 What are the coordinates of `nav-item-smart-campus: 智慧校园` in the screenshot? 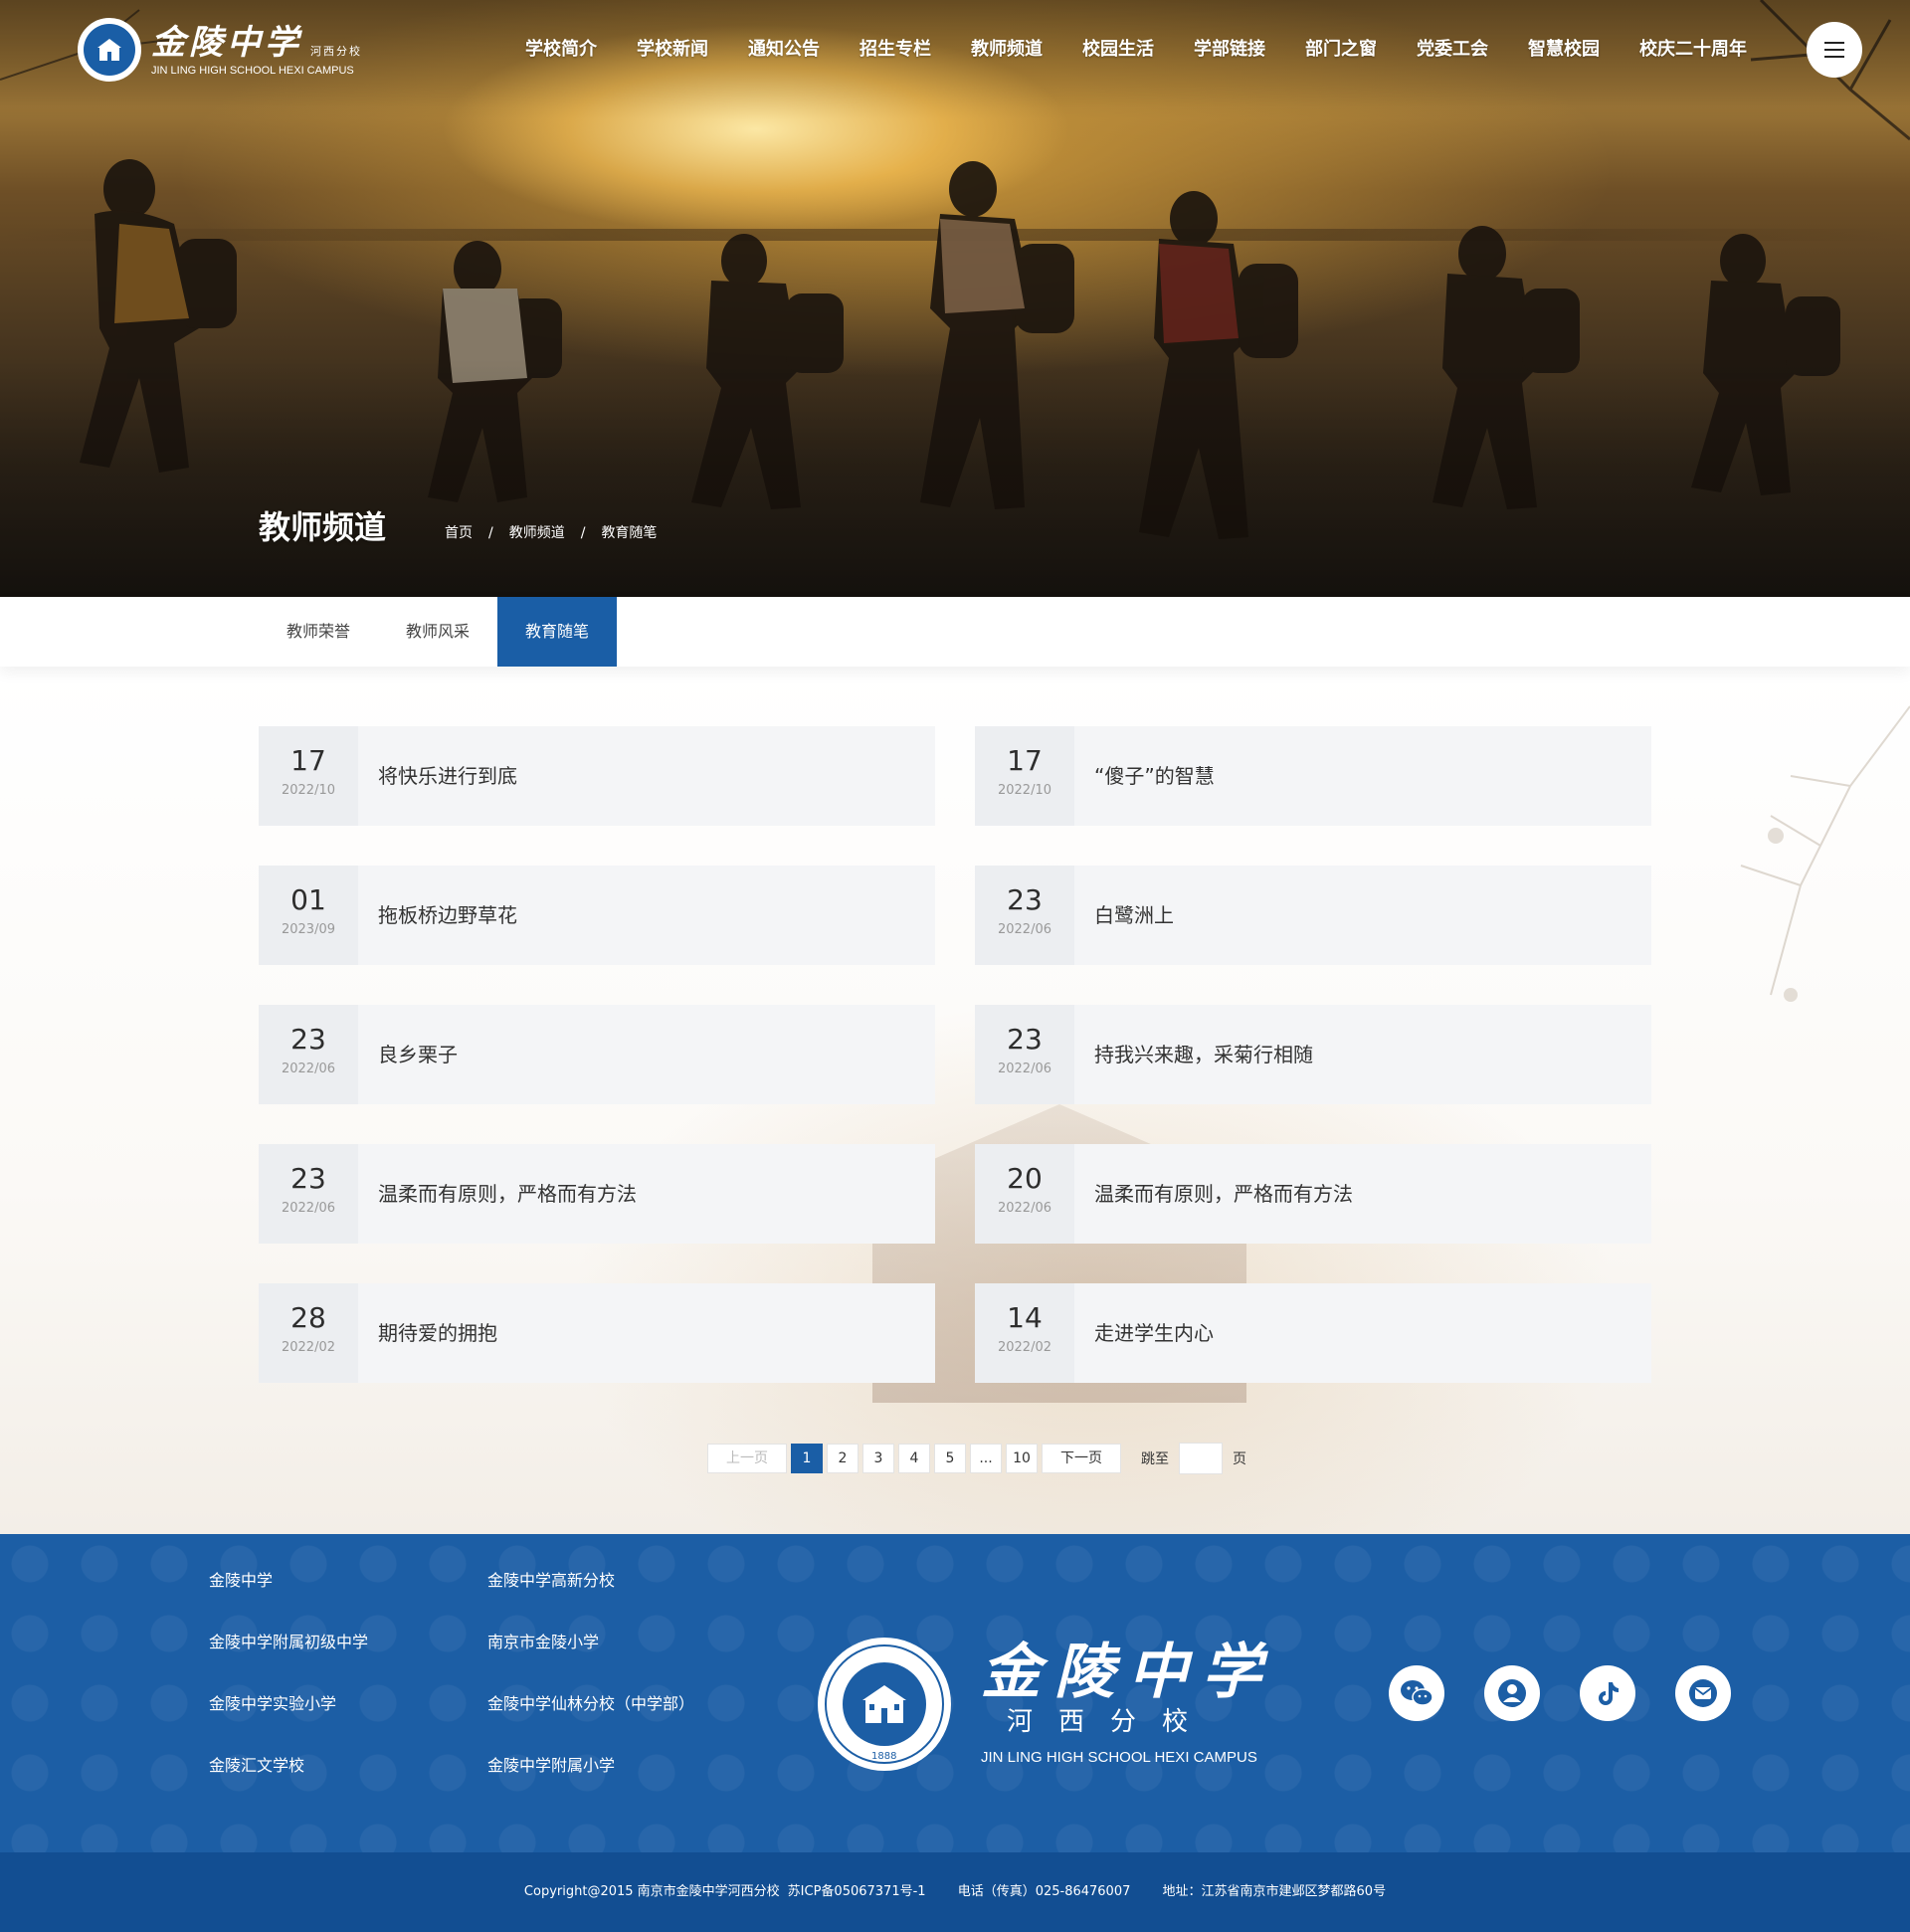 It's located at (1564, 50).